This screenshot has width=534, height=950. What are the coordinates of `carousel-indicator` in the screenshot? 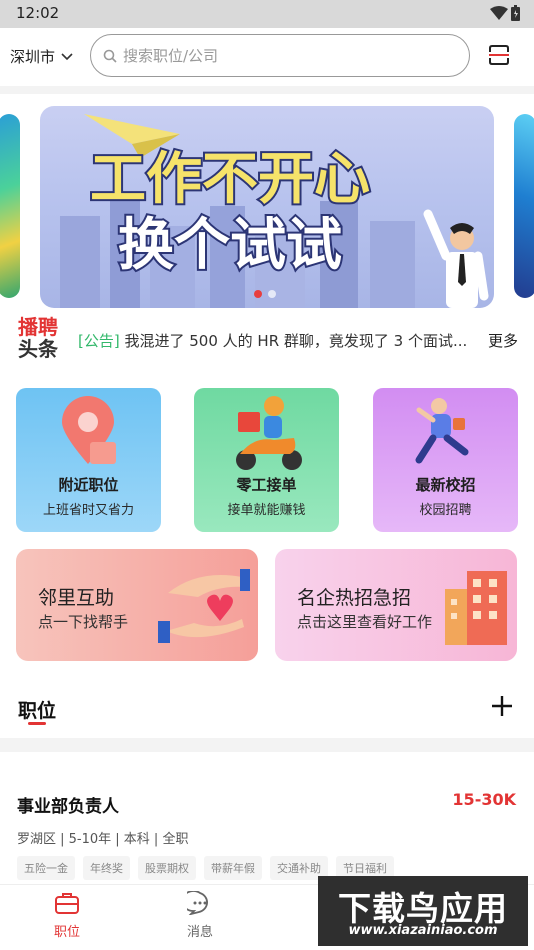 It's located at (265, 294).